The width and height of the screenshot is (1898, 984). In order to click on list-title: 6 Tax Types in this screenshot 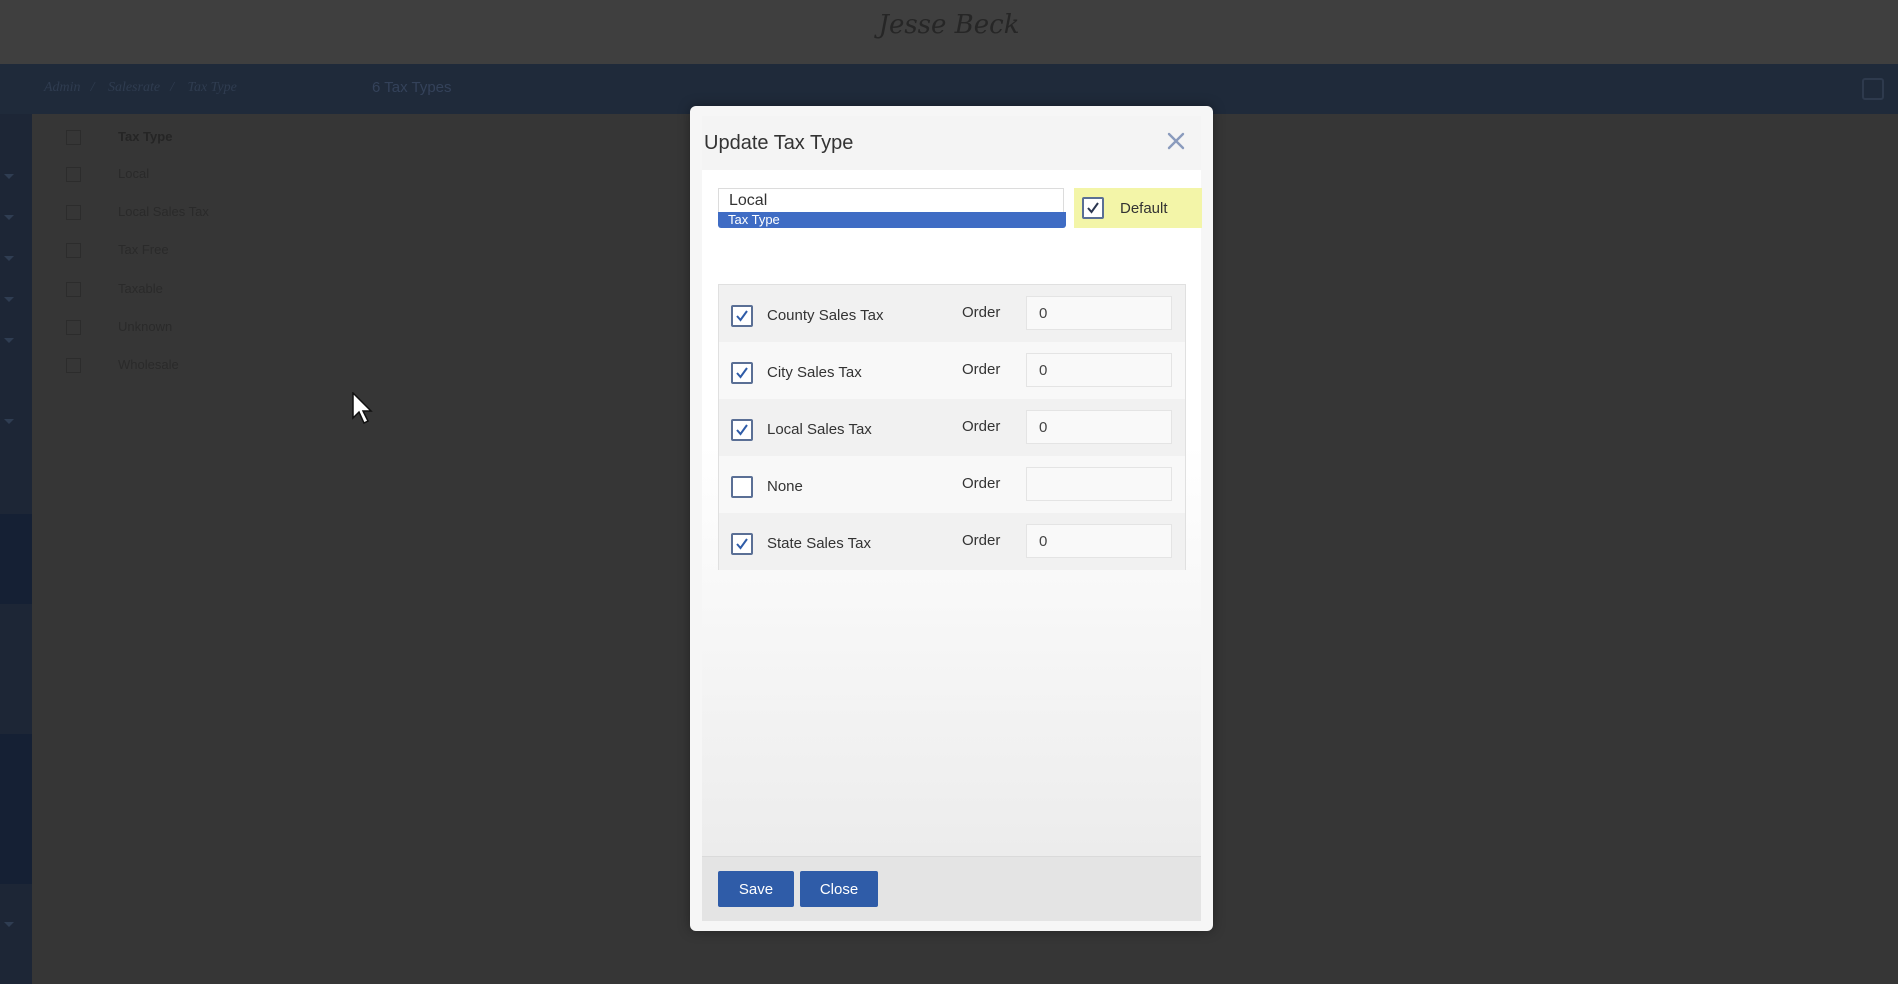, I will do `click(412, 87)`.